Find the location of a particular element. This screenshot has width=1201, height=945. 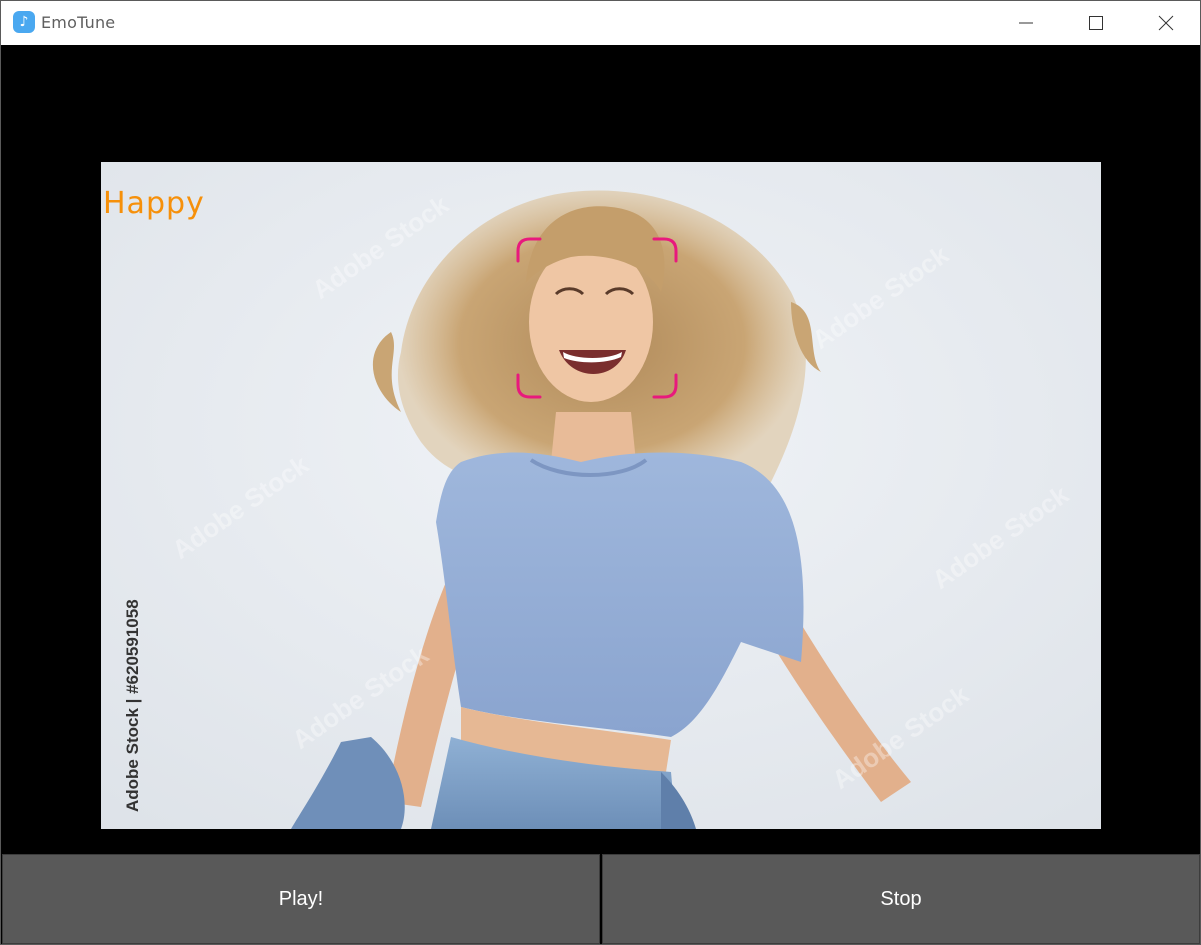

stop-button: Stop is located at coordinates (901, 899).